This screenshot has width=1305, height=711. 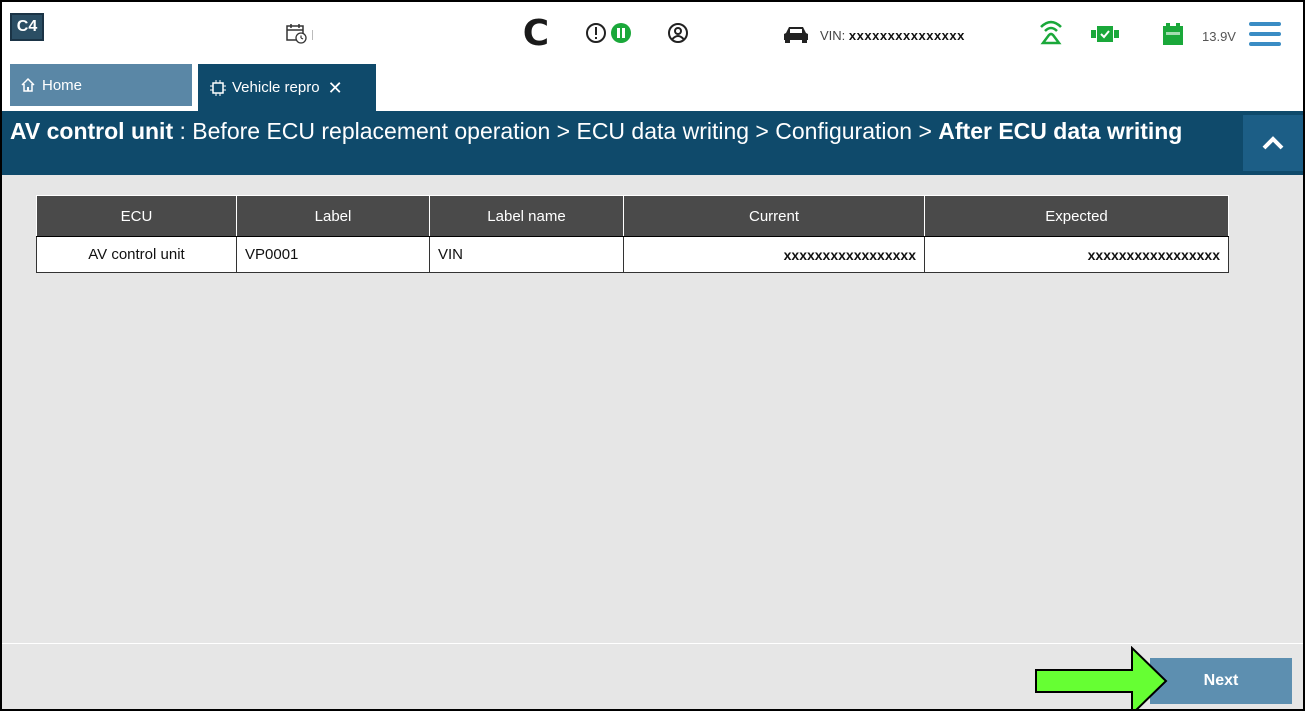 I want to click on voltage-readout: 13.9V, so click(x=1219, y=36).